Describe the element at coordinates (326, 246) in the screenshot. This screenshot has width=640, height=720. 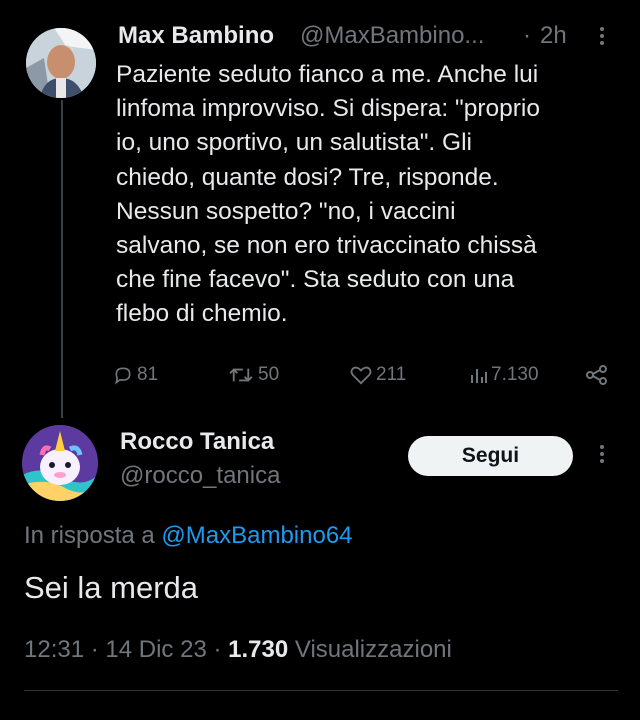
I see `tweet-text-line: salvano, se non ero trivaccinato chissà` at that location.